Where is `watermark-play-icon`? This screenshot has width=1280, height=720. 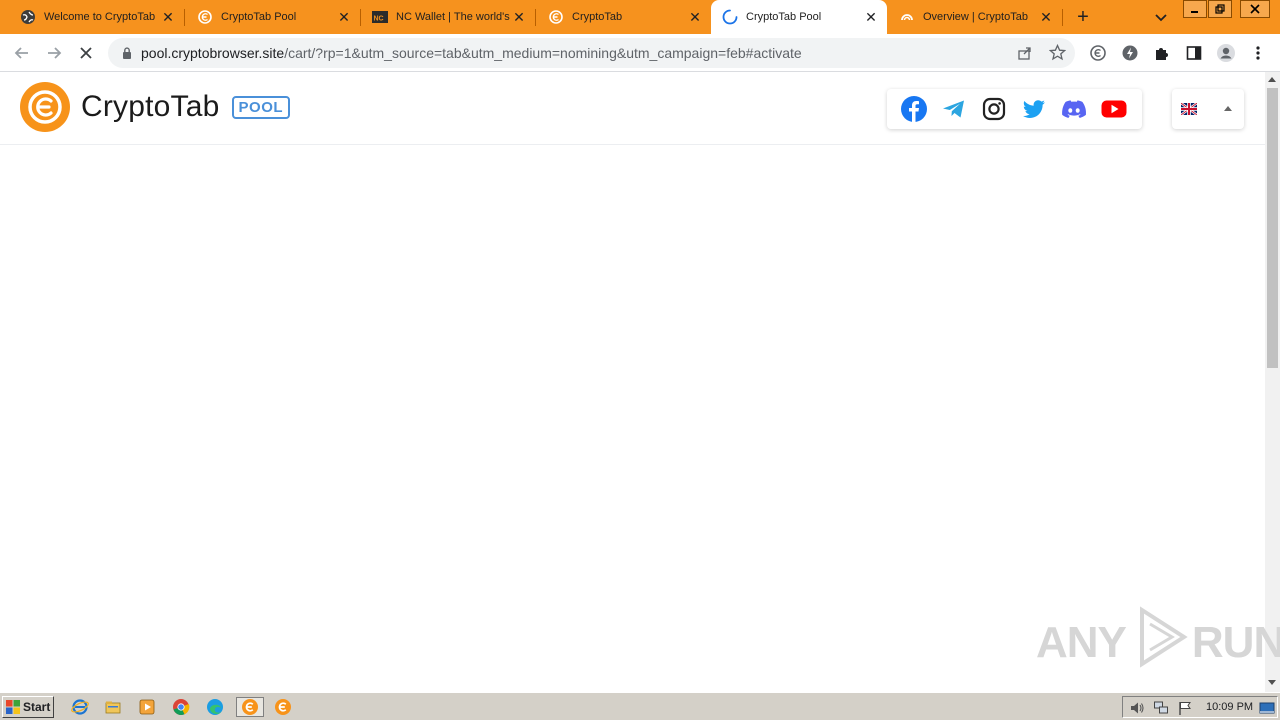 watermark-play-icon is located at coordinates (1159, 642).